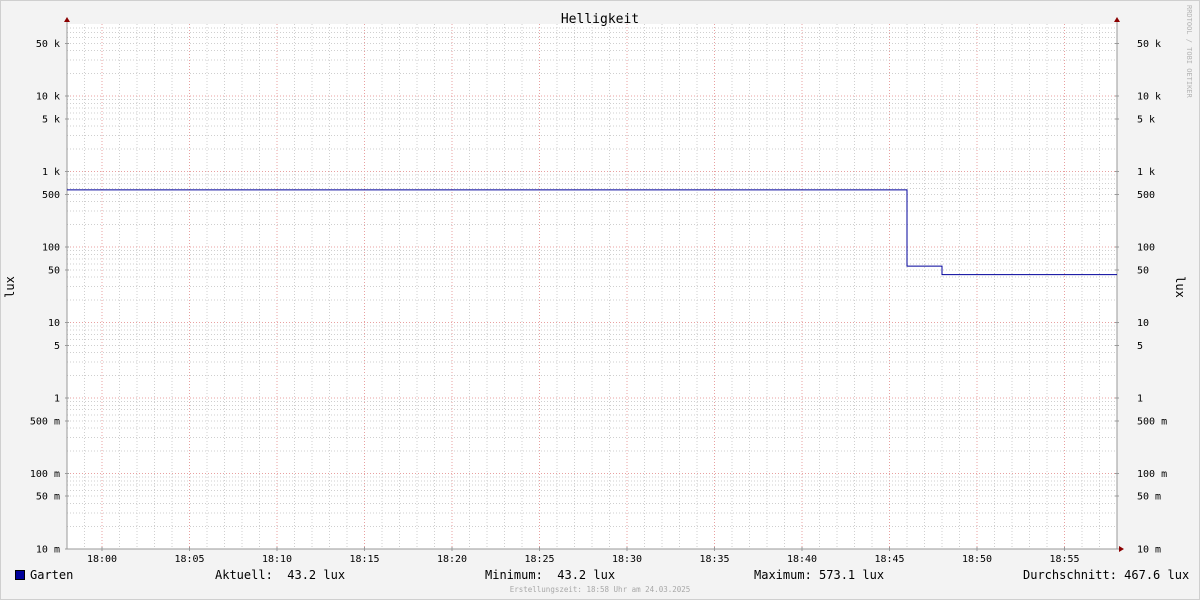 The image size is (1200, 600). What do you see at coordinates (20, 575) in the screenshot?
I see `legend-swatch-garten` at bounding box center [20, 575].